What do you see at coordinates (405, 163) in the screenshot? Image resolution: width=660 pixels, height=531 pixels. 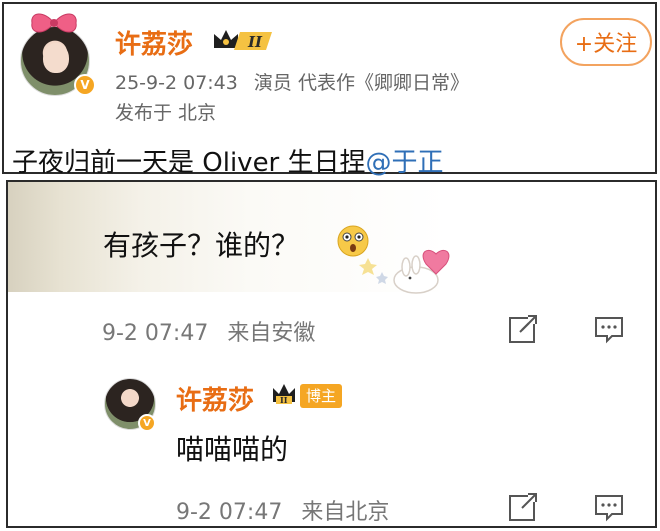 I see `mention-link: @于正` at bounding box center [405, 163].